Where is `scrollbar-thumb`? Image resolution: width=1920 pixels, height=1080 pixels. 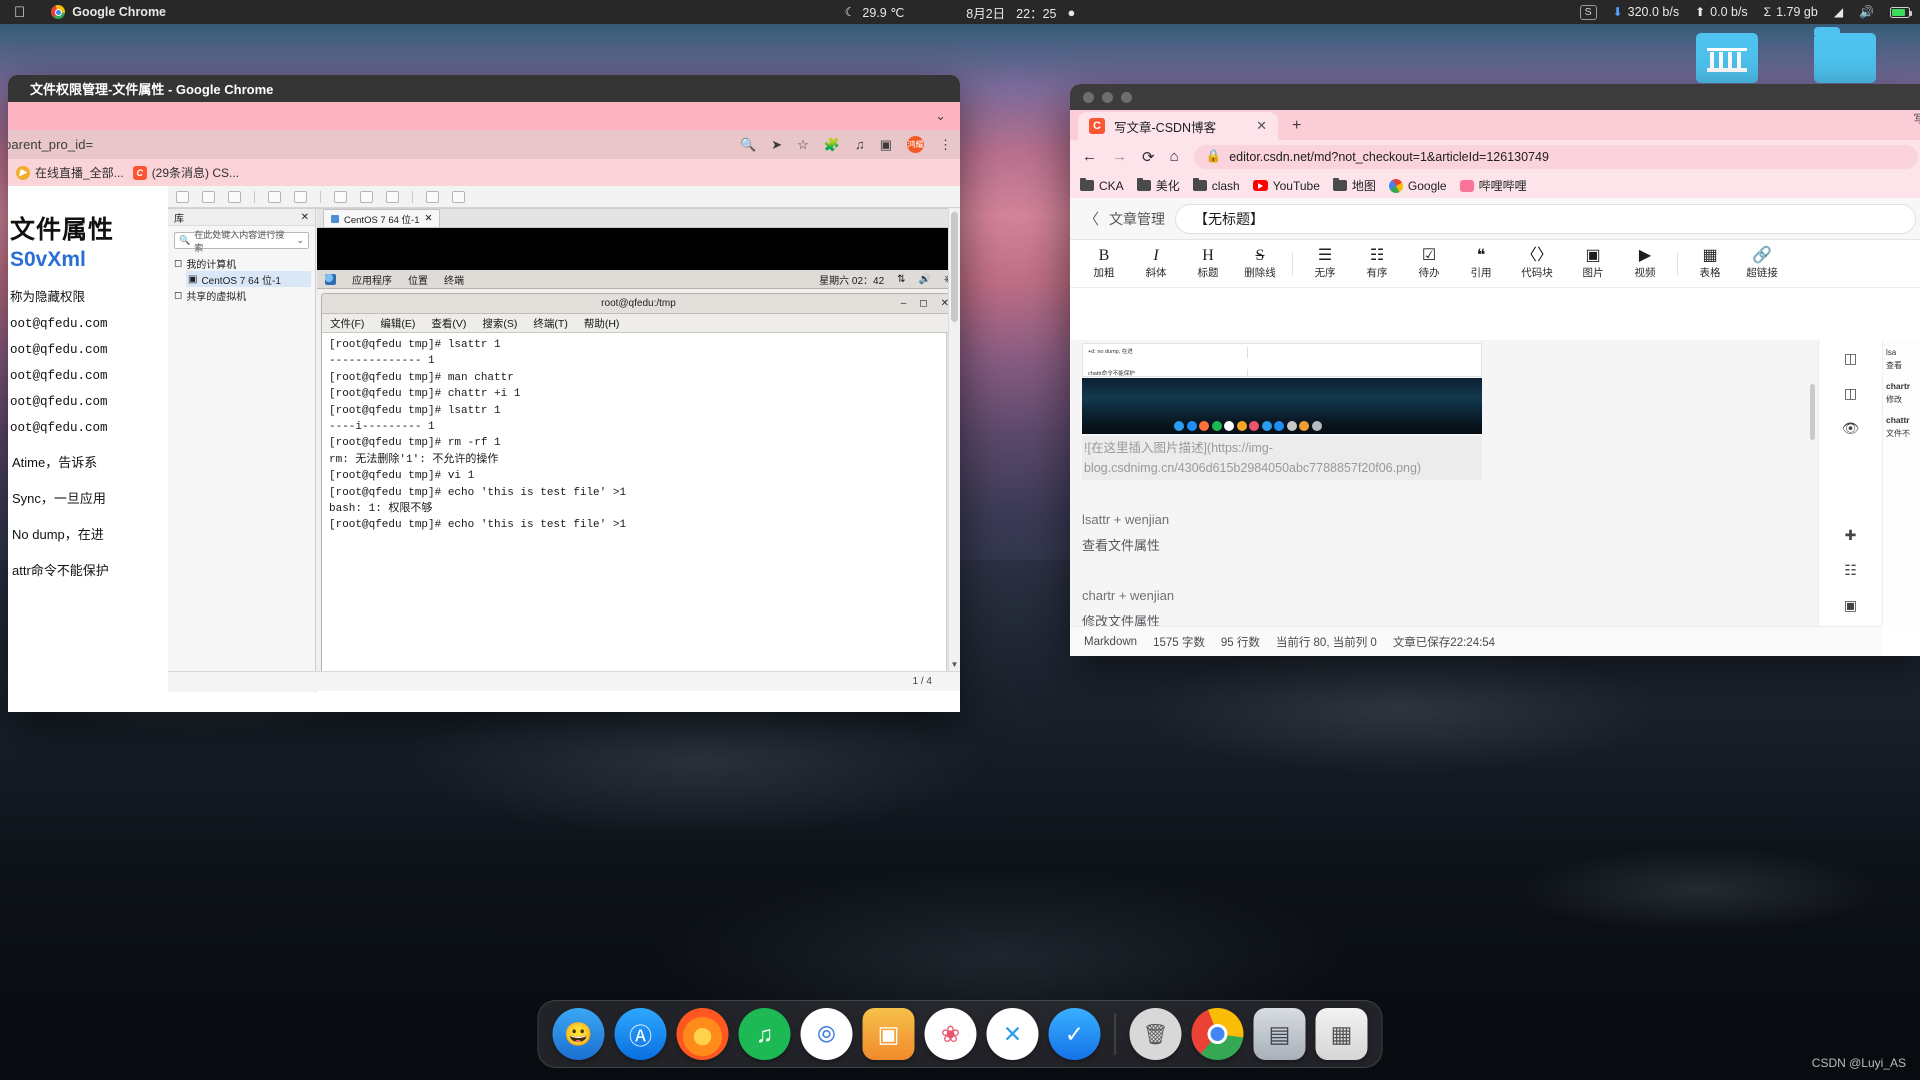 scrollbar-thumb is located at coordinates (954, 267).